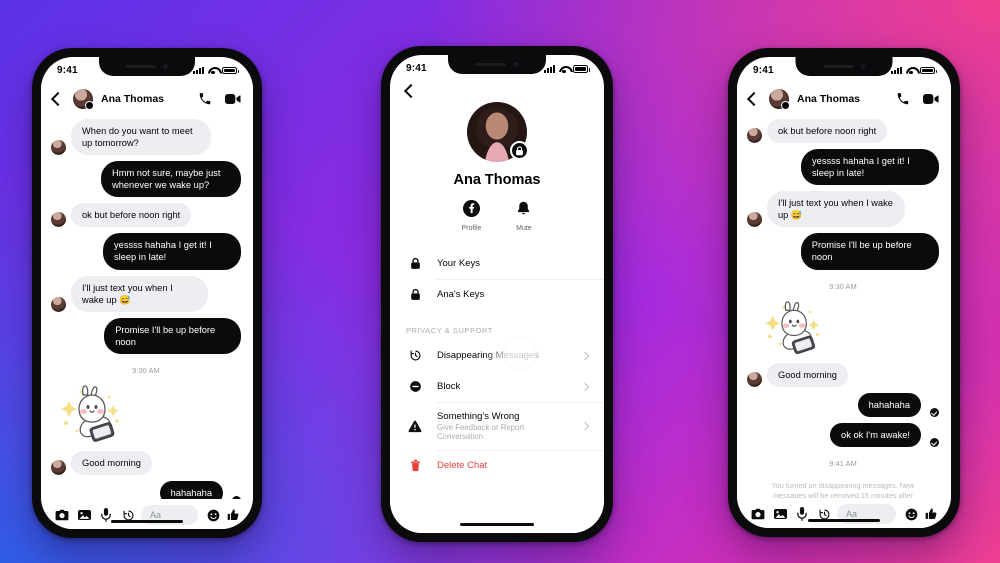 Image resolution: width=1000 pixels, height=563 pixels. What do you see at coordinates (497, 465) in the screenshot?
I see `profile-row-delete-chat: Delete Chat` at bounding box center [497, 465].